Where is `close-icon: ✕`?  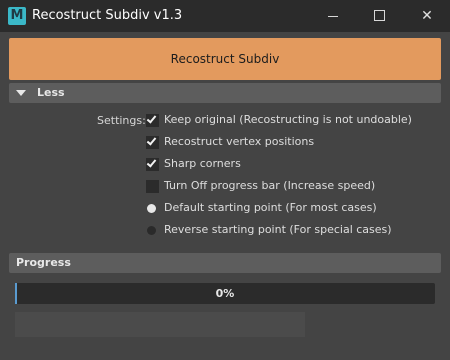
close-icon: ✕ is located at coordinates (427, 16).